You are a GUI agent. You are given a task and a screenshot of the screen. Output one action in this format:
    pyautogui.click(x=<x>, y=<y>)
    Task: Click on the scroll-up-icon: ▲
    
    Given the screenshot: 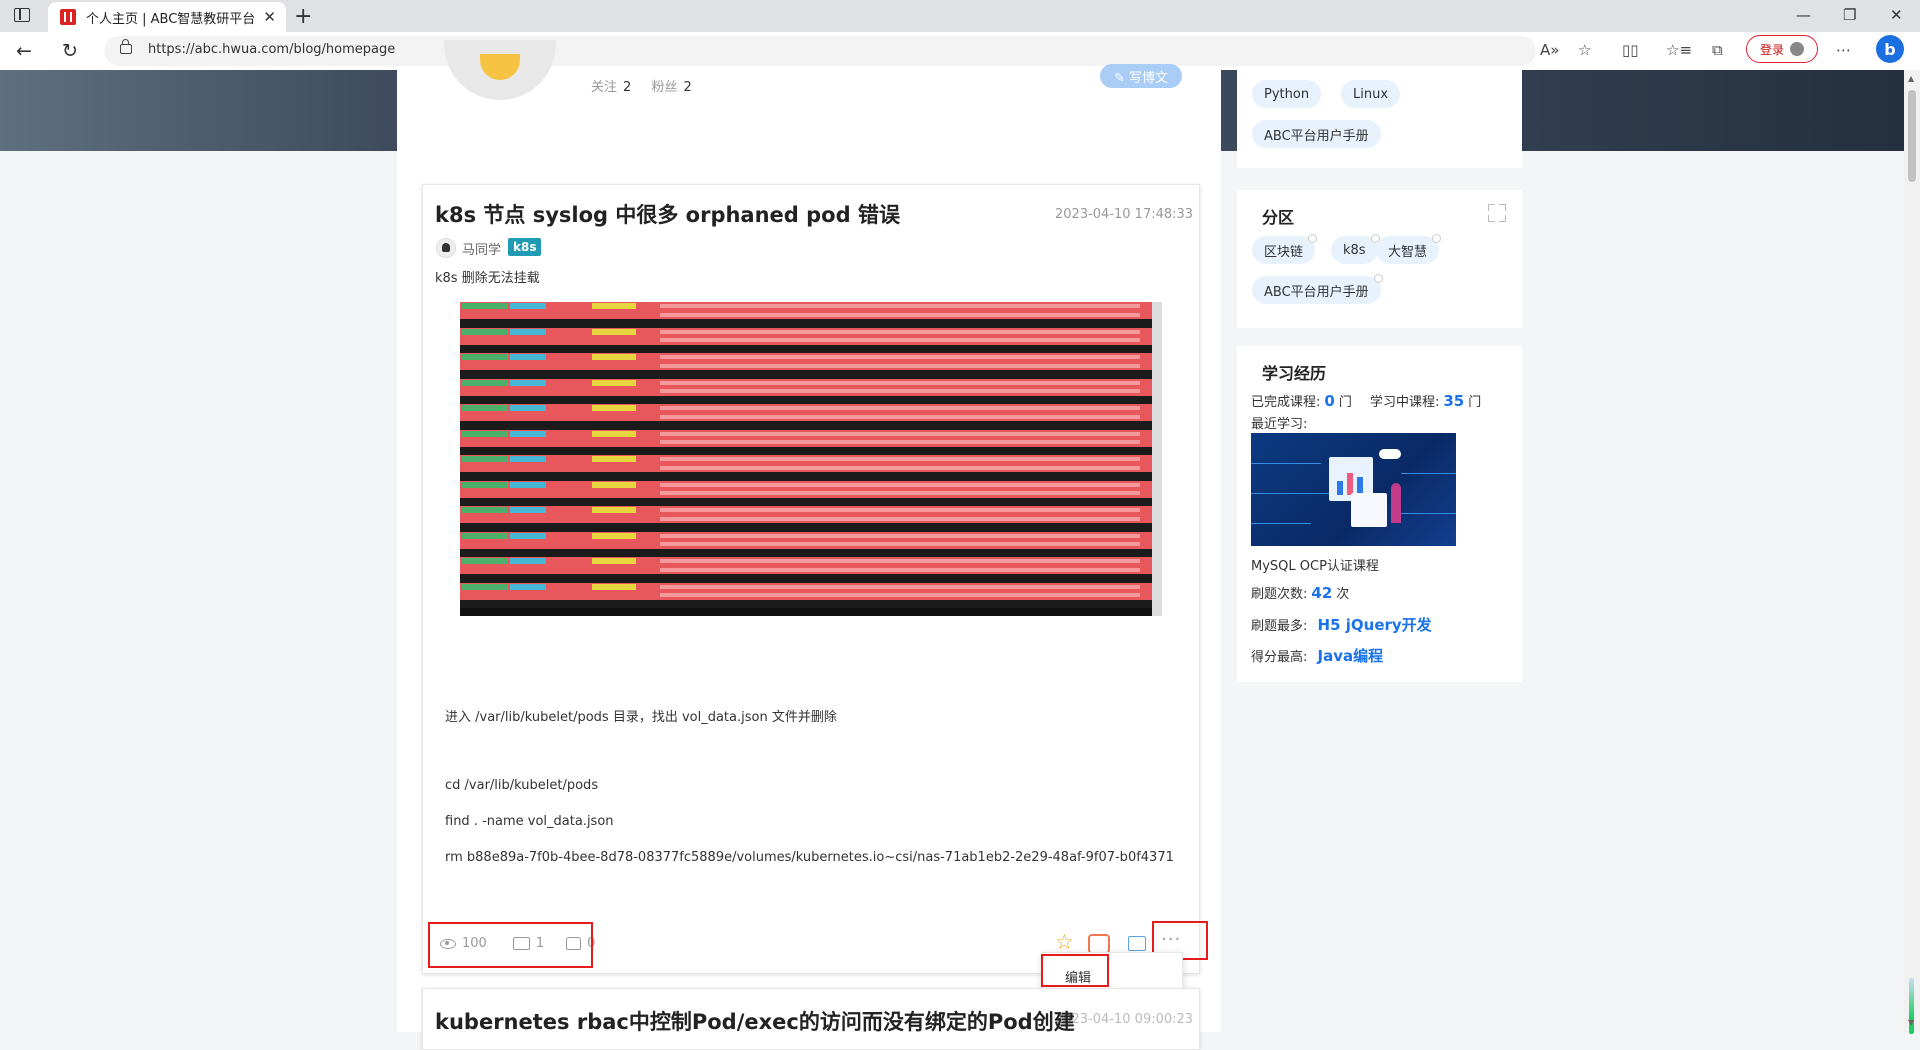 What is the action you would take?
    pyautogui.click(x=1911, y=78)
    